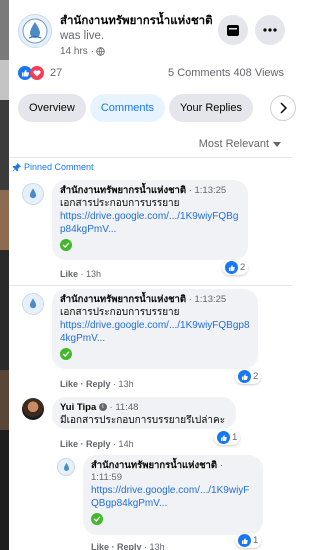 Image resolution: width=327 pixels, height=550 pixels. I want to click on comment-timestamp: 1:11:59, so click(106, 477).